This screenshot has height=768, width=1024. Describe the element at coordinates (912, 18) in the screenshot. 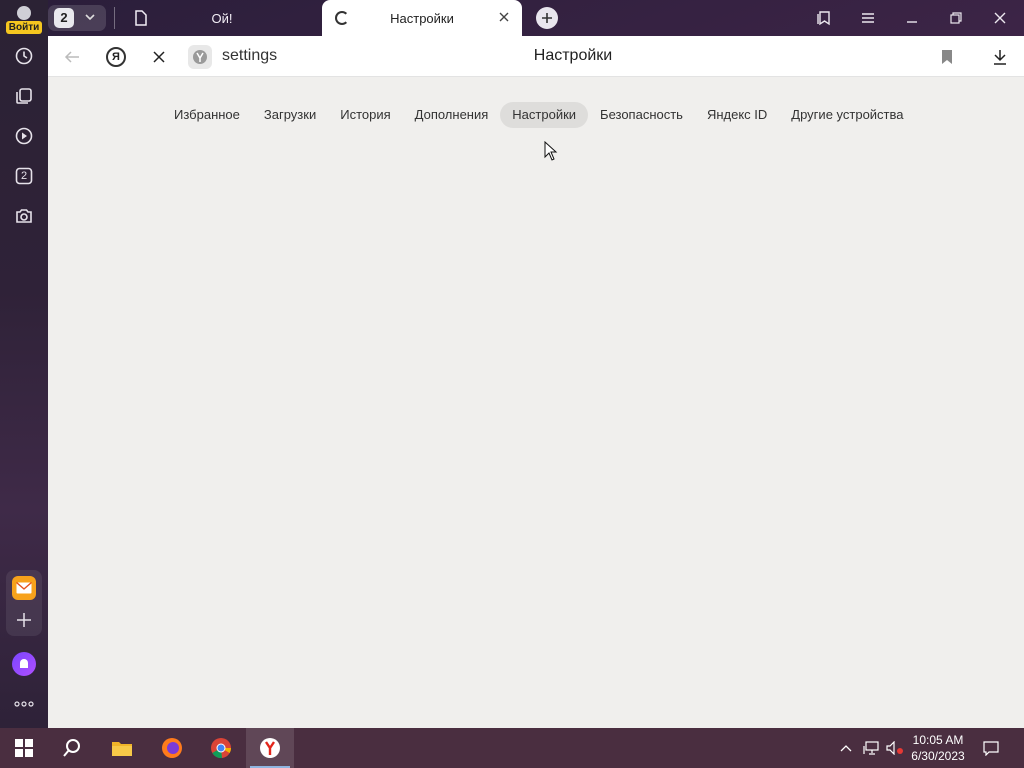

I see `minimize-icon` at that location.